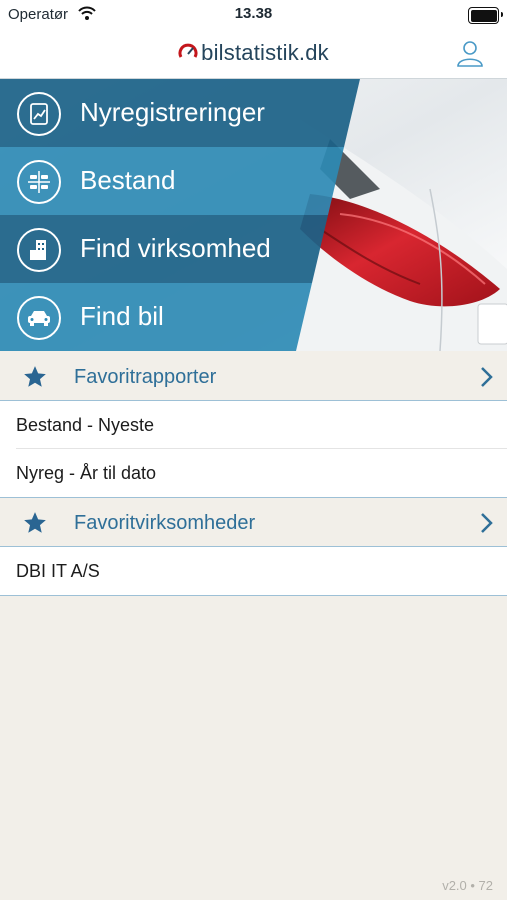 Image resolution: width=507 pixels, height=900 pixels. What do you see at coordinates (39, 182) in the screenshot?
I see `cars-grid-icon` at bounding box center [39, 182].